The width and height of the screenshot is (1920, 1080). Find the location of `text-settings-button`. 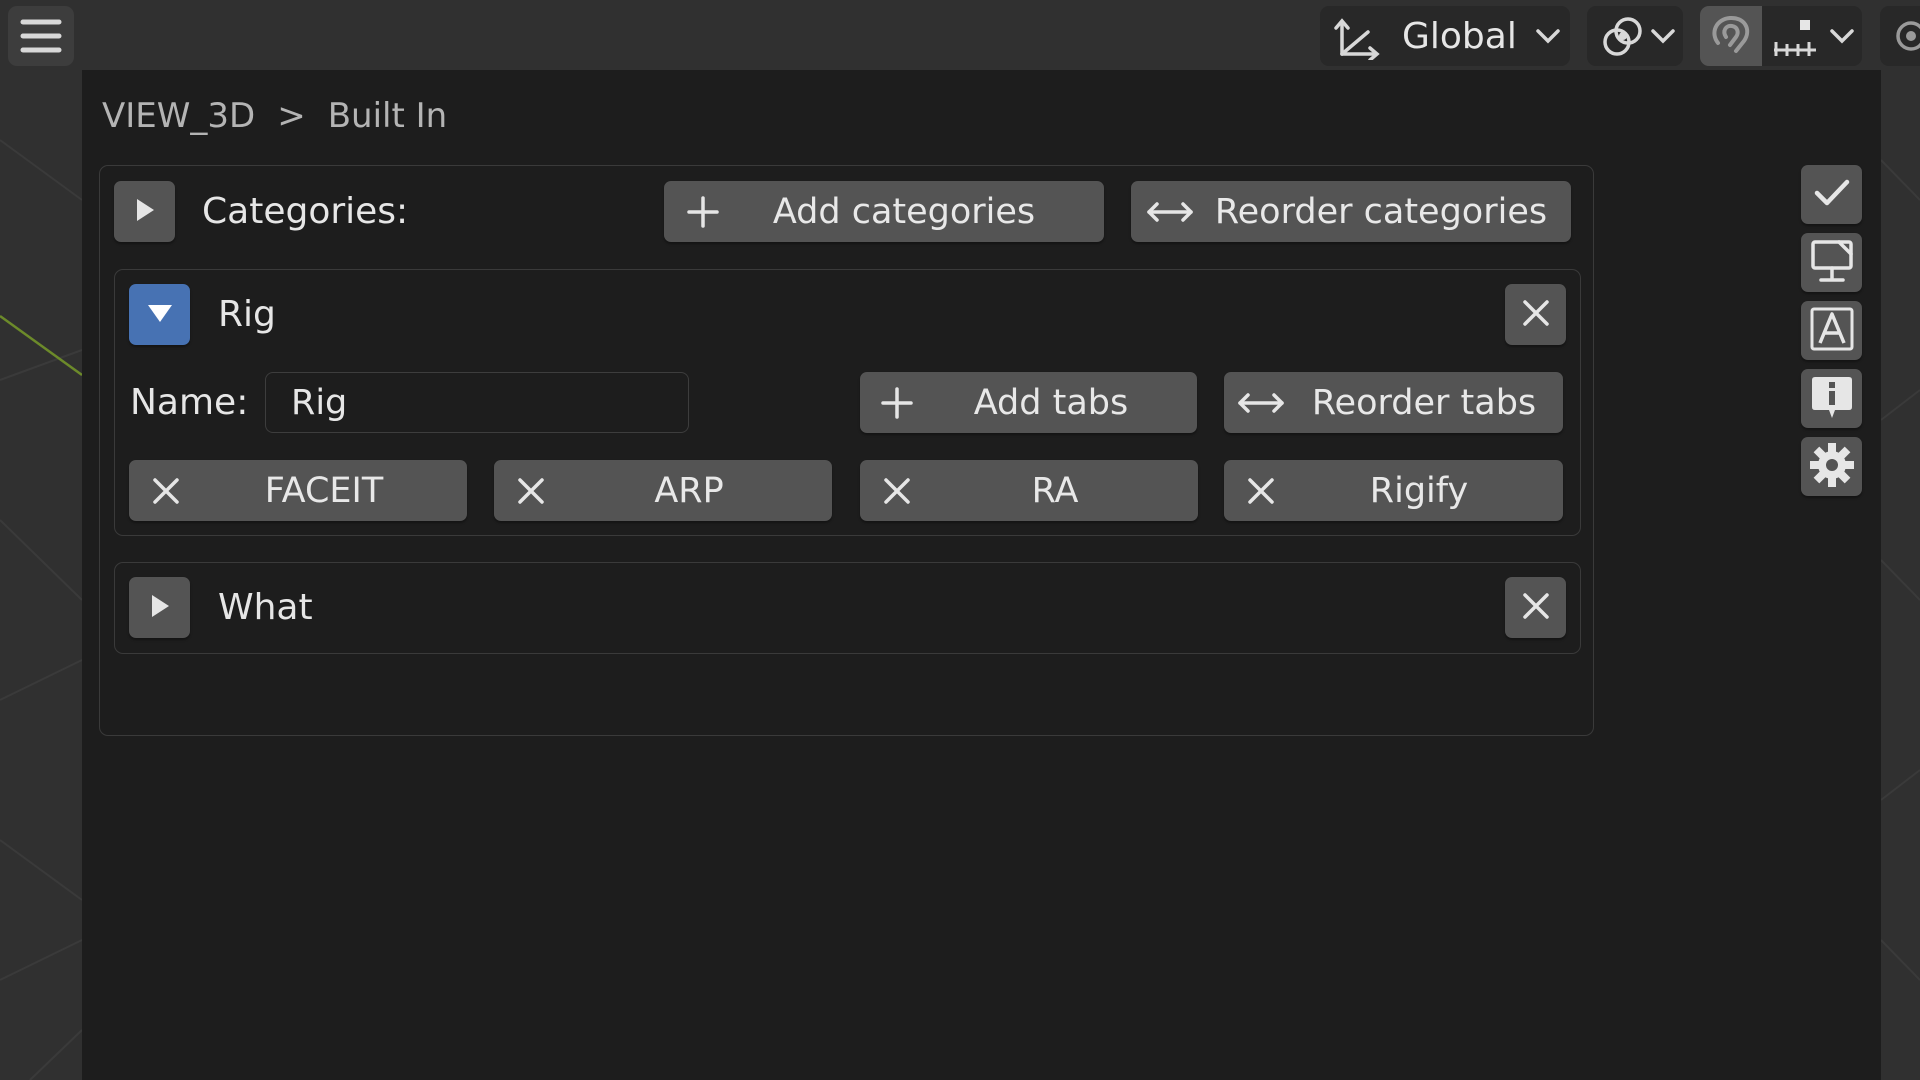

text-settings-button is located at coordinates (1831, 330).